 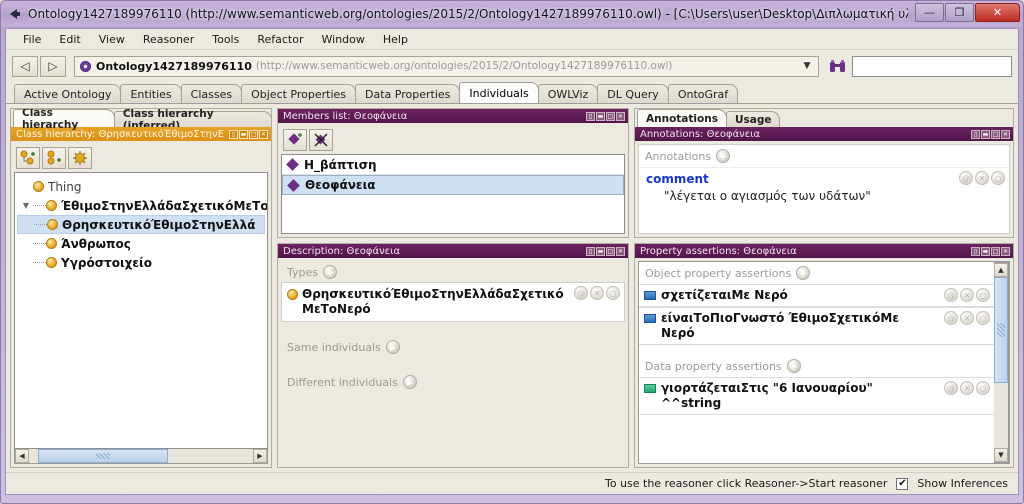 I want to click on subtab-class-hierarchy: Class hierarchy, so click(x=64, y=120).